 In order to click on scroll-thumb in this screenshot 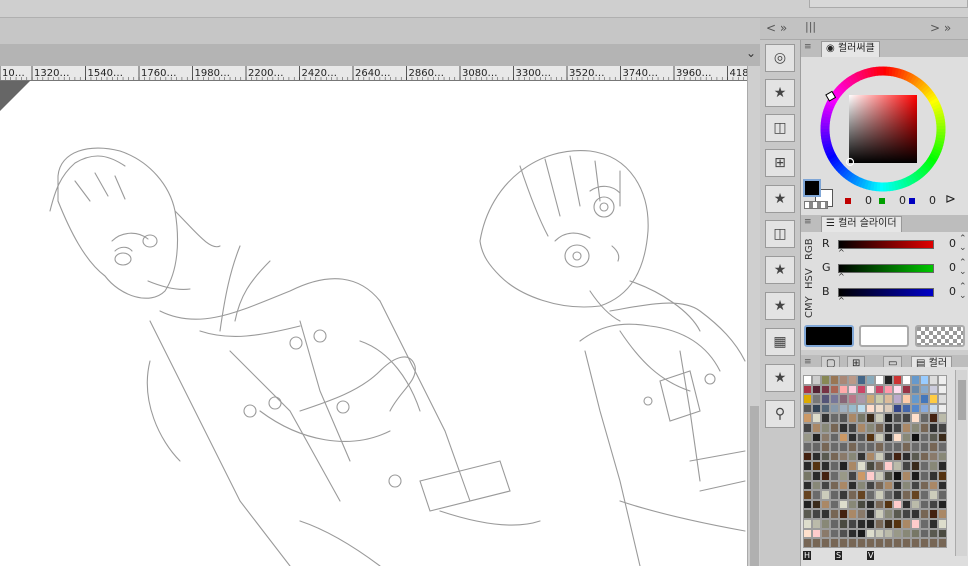, I will do `click(754, 486)`.